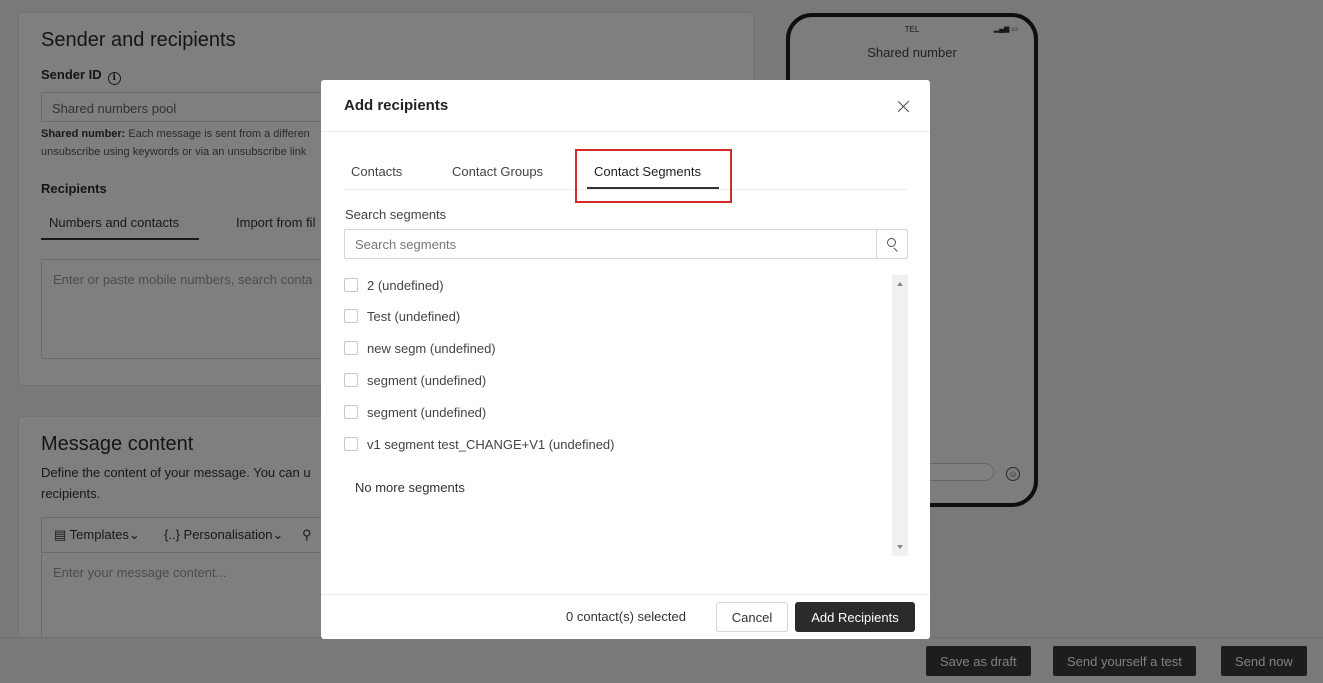  I want to click on selected-count: 0 contact(s) selected, so click(626, 616).